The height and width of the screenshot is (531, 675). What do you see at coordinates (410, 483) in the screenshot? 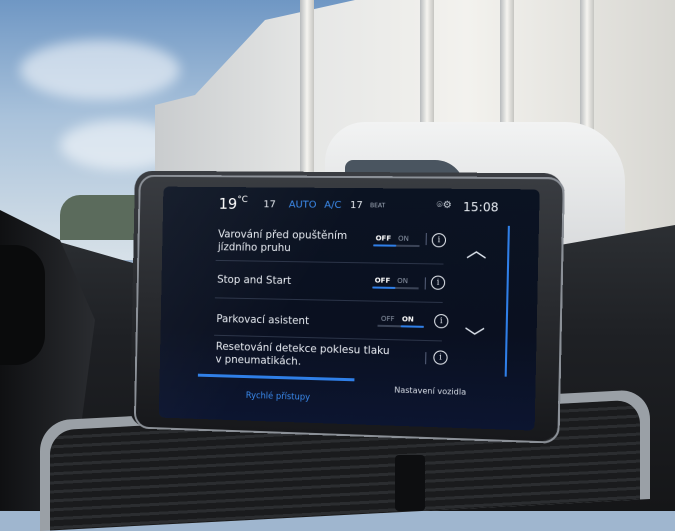
I see `vent-control` at bounding box center [410, 483].